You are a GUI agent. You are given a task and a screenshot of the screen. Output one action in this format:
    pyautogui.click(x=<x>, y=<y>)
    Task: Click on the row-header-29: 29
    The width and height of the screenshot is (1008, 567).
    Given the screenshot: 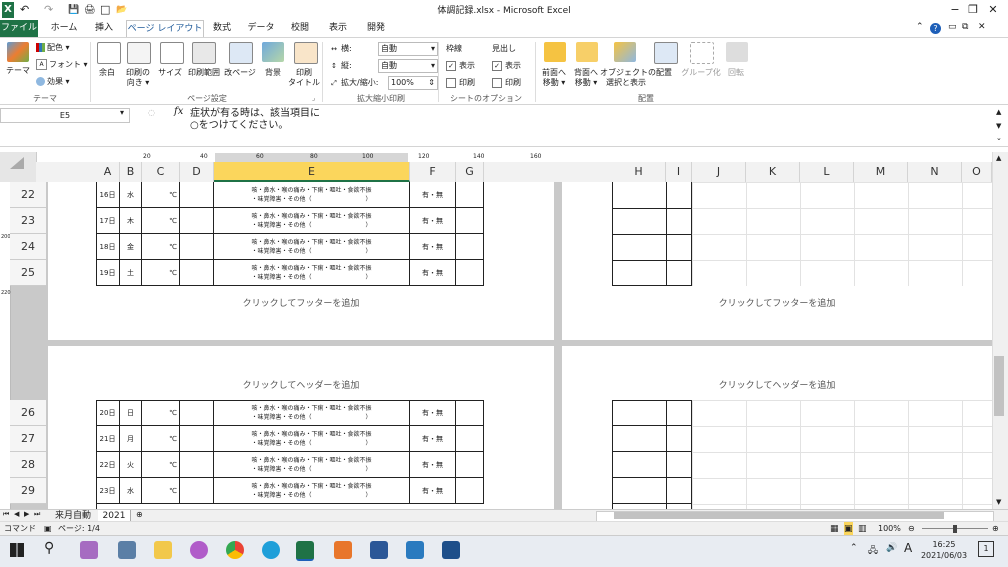 What is the action you would take?
    pyautogui.click(x=28, y=491)
    